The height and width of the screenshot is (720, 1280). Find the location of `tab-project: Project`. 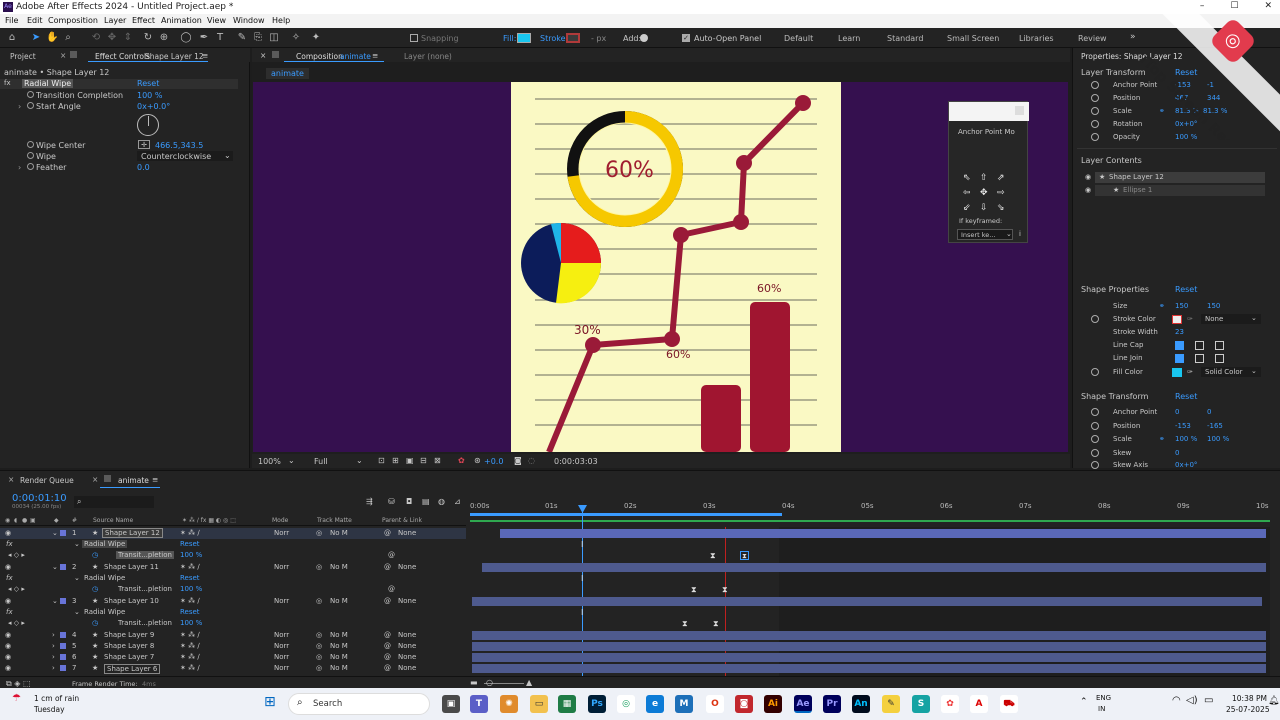

tab-project: Project is located at coordinates (23, 56).